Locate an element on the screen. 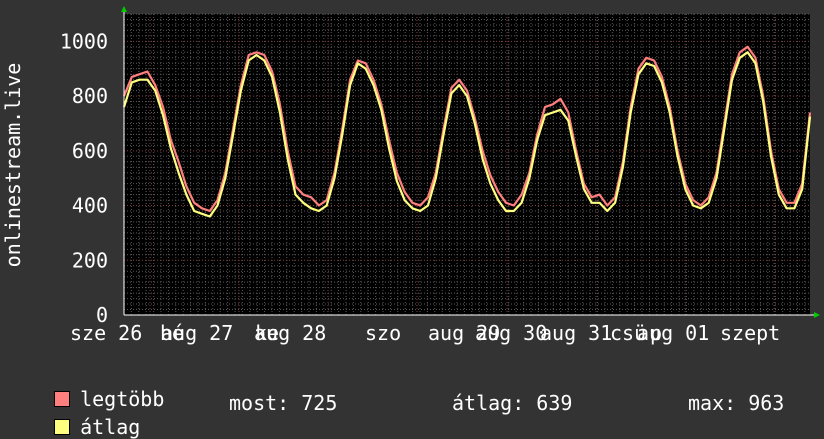 This screenshot has height=439, width=824. y-tick-label: 600 is located at coordinates (90, 151).